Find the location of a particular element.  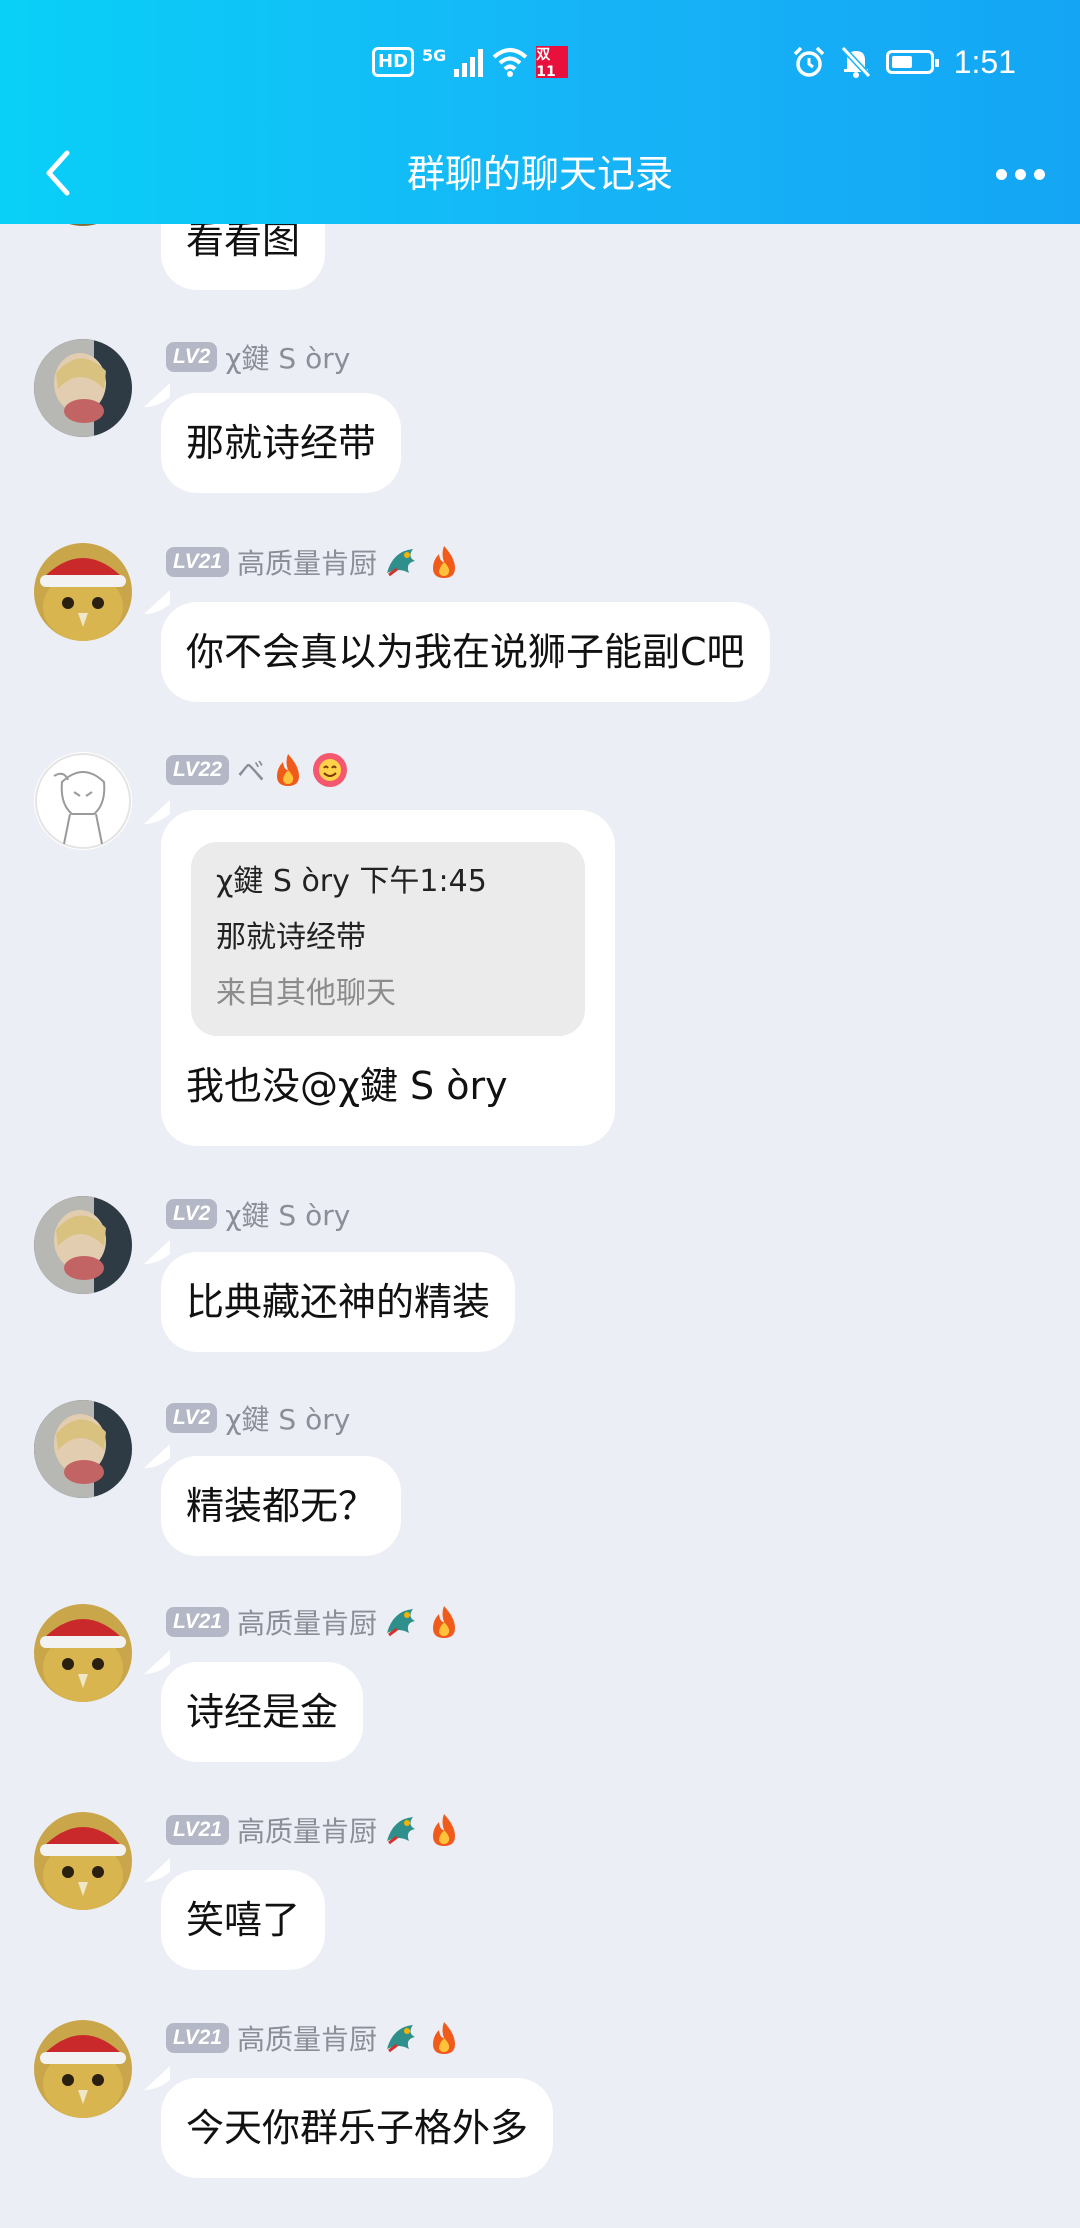

message-bubble: 诗经是金 is located at coordinates (262, 1712).